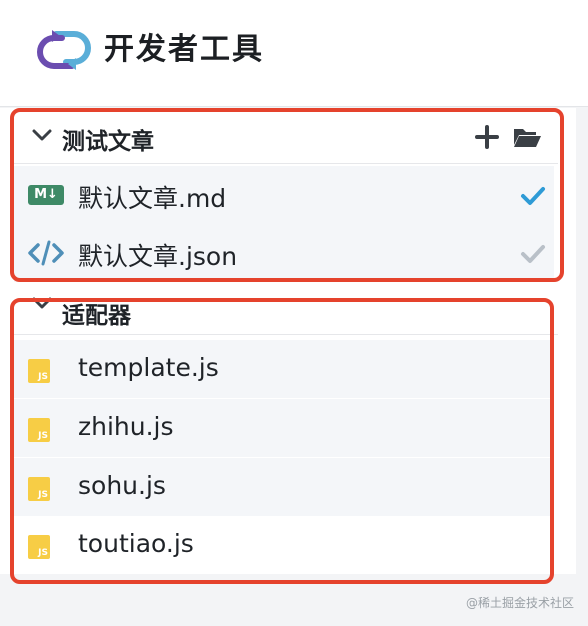 This screenshot has width=588, height=626. What do you see at coordinates (136, 543) in the screenshot?
I see `list-item-label: toutiao.js` at bounding box center [136, 543].